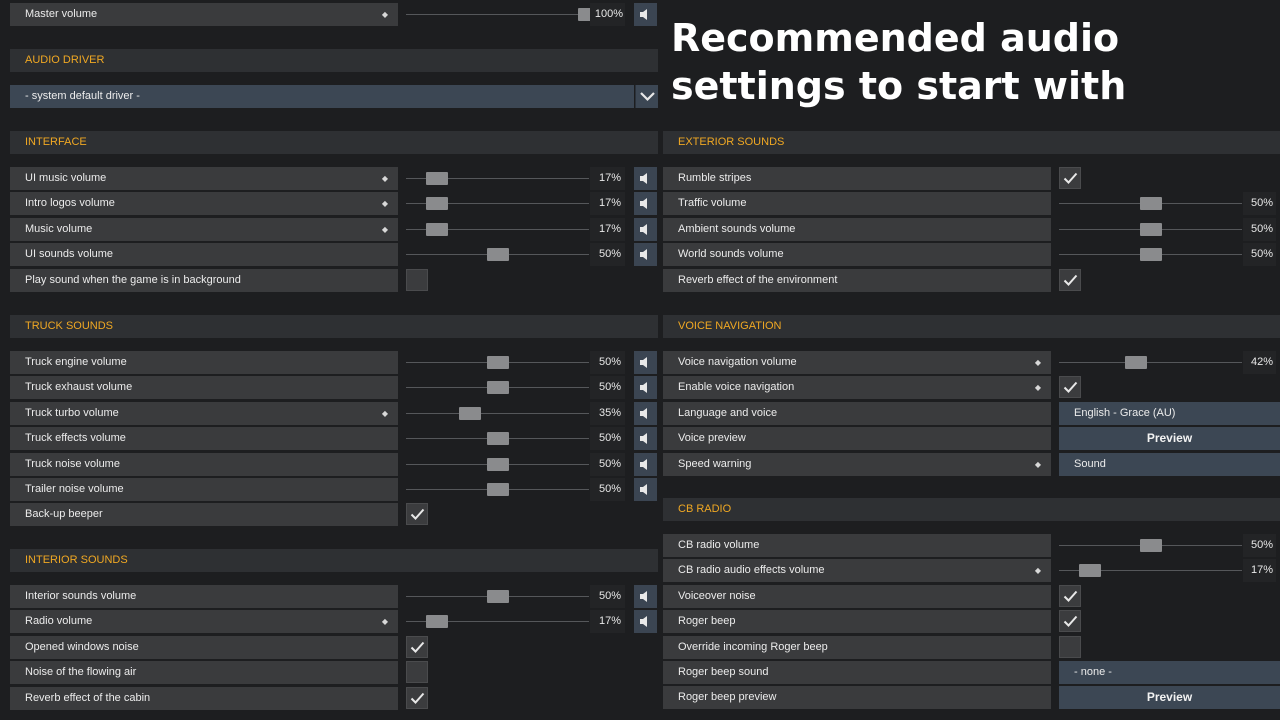 This screenshot has height=720, width=1280. Describe the element at coordinates (607, 621) in the screenshot. I see `radio-volume-value: 17%` at that location.